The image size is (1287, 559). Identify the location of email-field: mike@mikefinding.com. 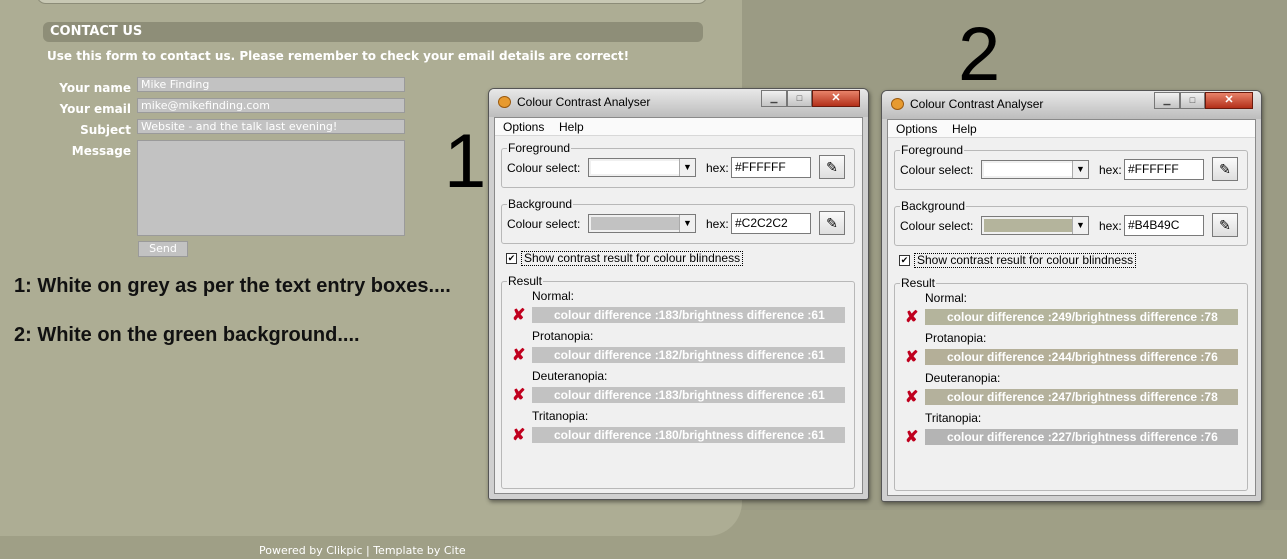
(271, 105).